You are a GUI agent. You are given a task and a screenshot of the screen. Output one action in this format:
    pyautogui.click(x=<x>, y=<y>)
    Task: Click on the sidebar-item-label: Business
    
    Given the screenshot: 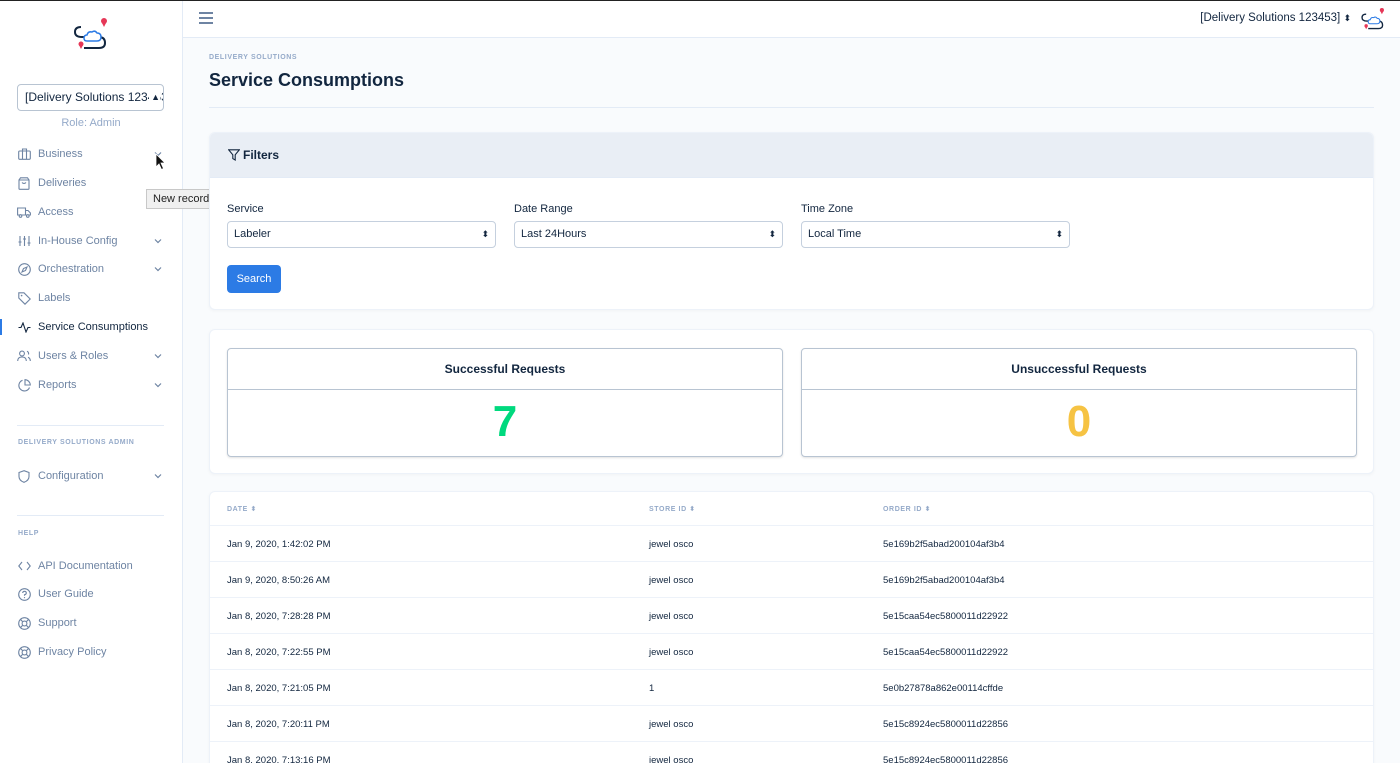 What is the action you would take?
    pyautogui.click(x=60, y=154)
    